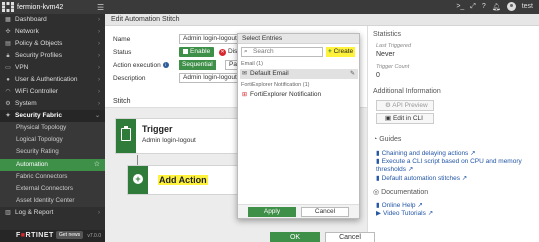 Image resolution: width=539 pixels, height=242 pixels. What do you see at coordinates (97, 116) in the screenshot?
I see `chevron-down-icon: ⌄` at bounding box center [97, 116].